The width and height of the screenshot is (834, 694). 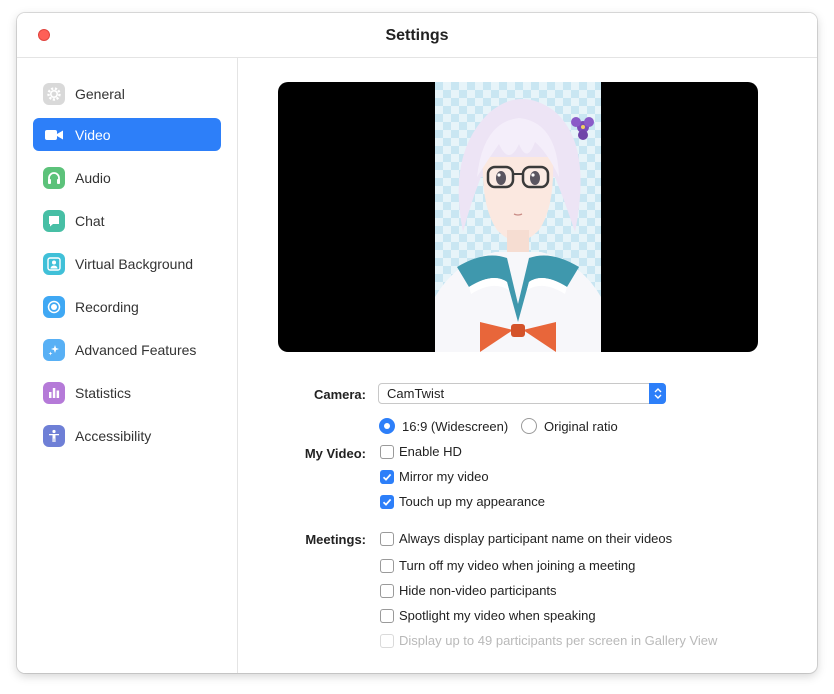 I want to click on sidebar-item-label: General, so click(x=100, y=93).